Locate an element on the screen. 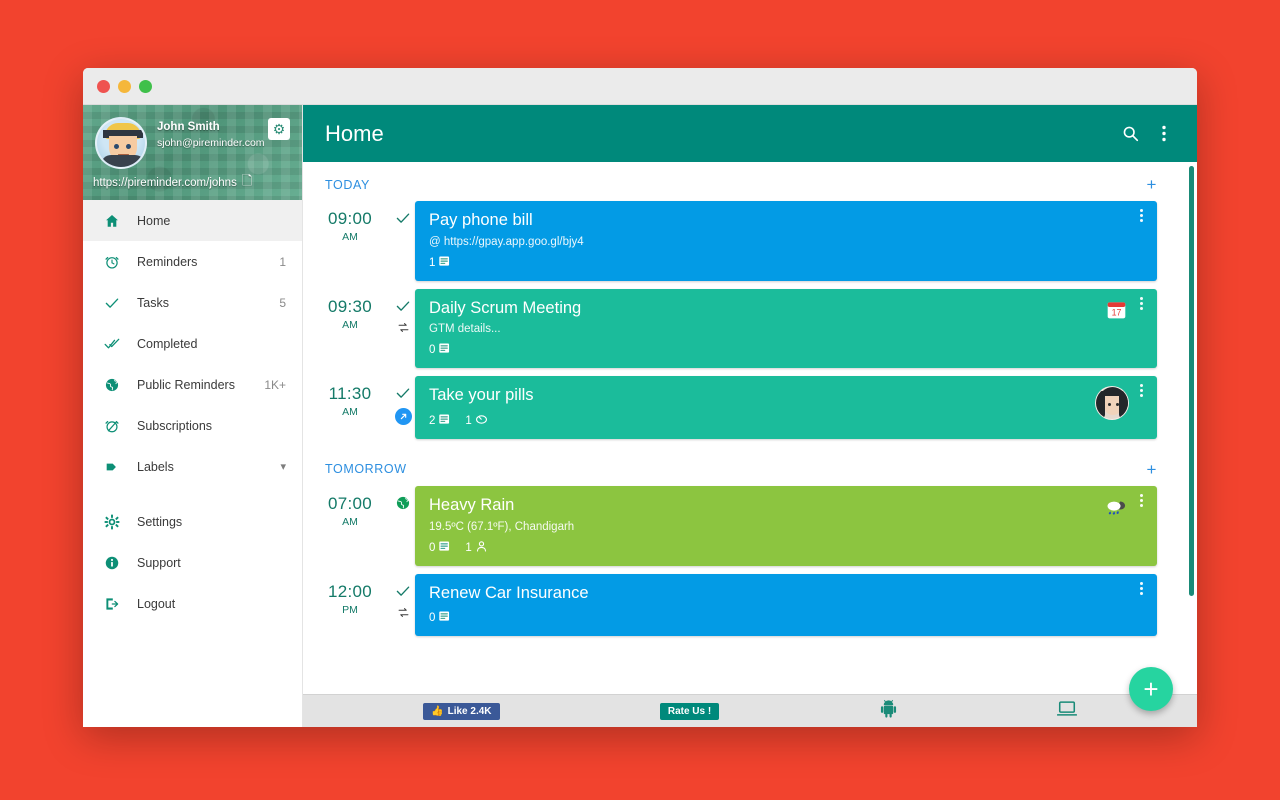  section-header-tomorrow: TOMORROW + is located at coordinates (739, 466).